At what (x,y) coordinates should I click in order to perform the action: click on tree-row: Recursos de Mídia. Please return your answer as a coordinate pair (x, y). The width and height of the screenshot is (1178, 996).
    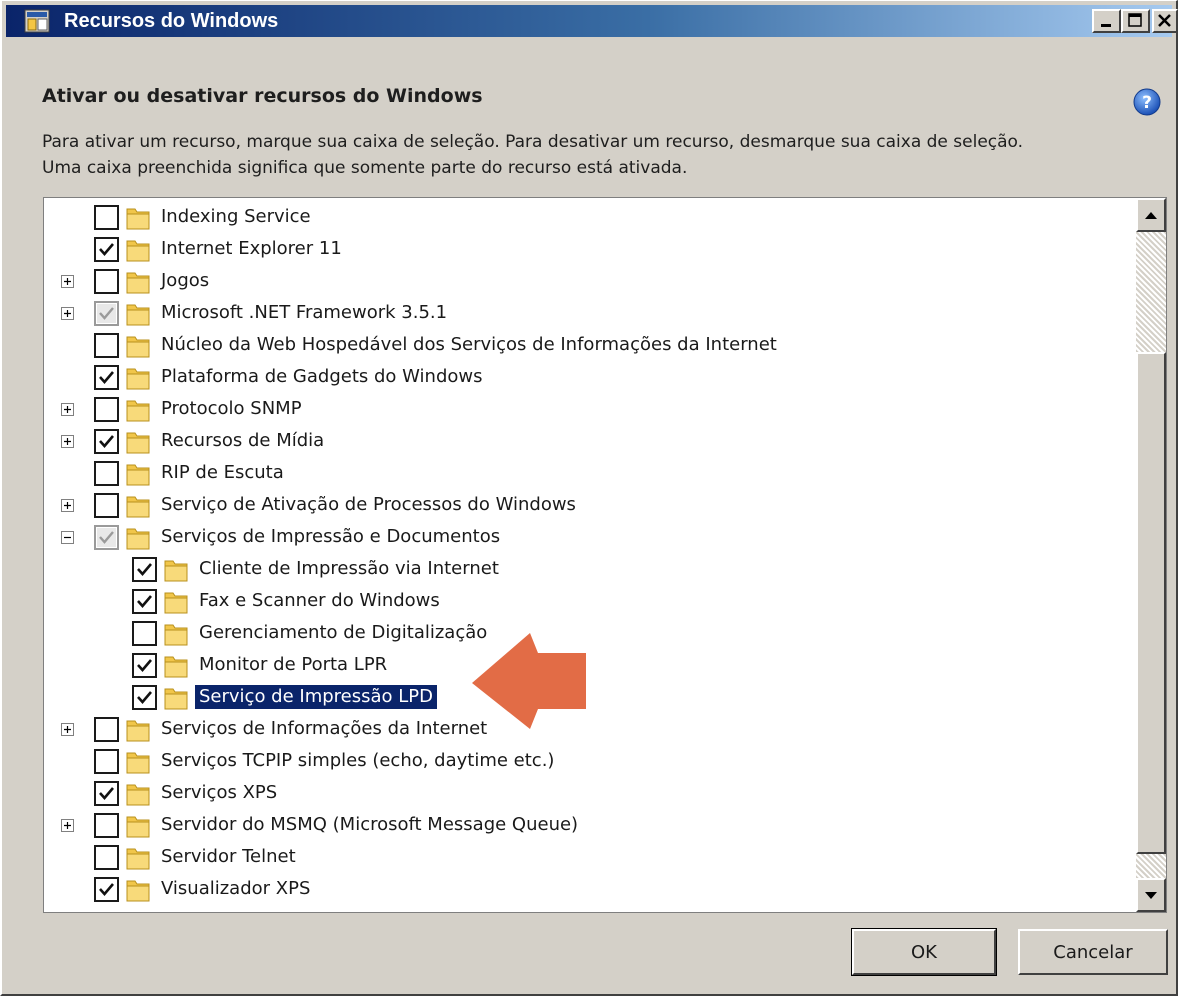
    Looking at the image, I should click on (589, 441).